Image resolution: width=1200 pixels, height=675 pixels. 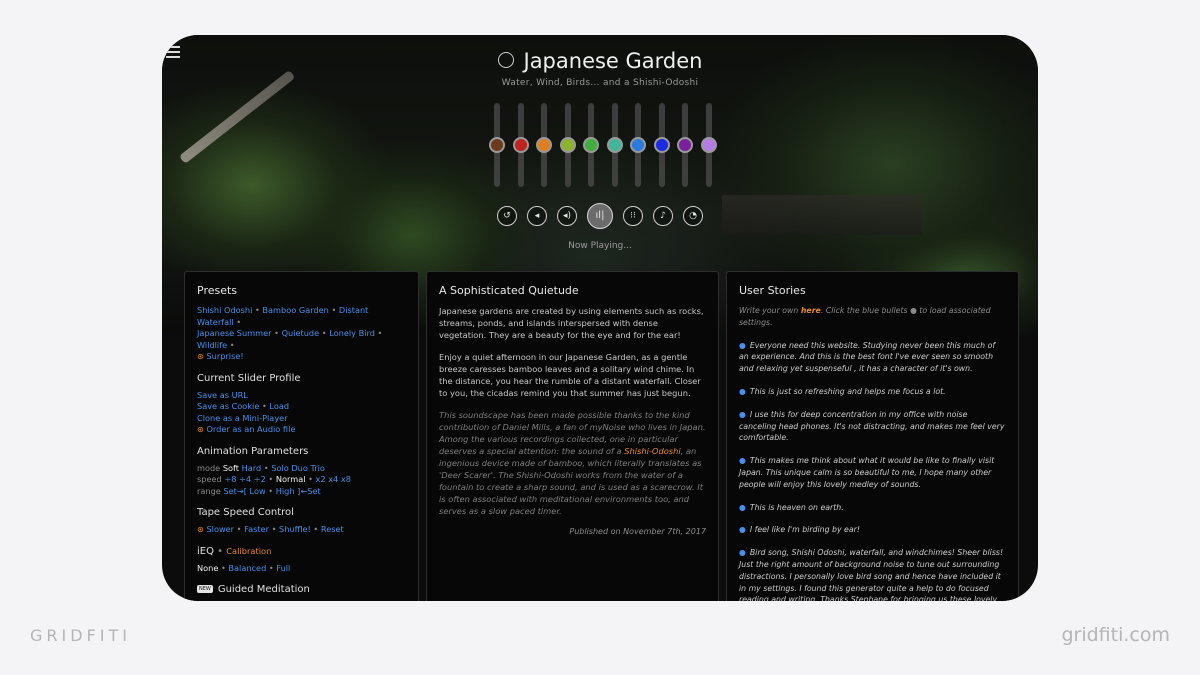 I want to click on preset-bamboo-garden: Bamboo Garden, so click(x=295, y=310).